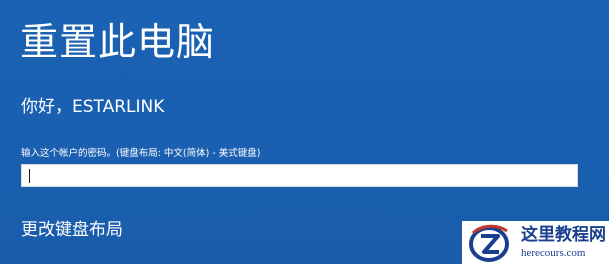 This screenshot has height=264, width=609. What do you see at coordinates (553, 253) in the screenshot?
I see `watermark-url: herecours.com` at bounding box center [553, 253].